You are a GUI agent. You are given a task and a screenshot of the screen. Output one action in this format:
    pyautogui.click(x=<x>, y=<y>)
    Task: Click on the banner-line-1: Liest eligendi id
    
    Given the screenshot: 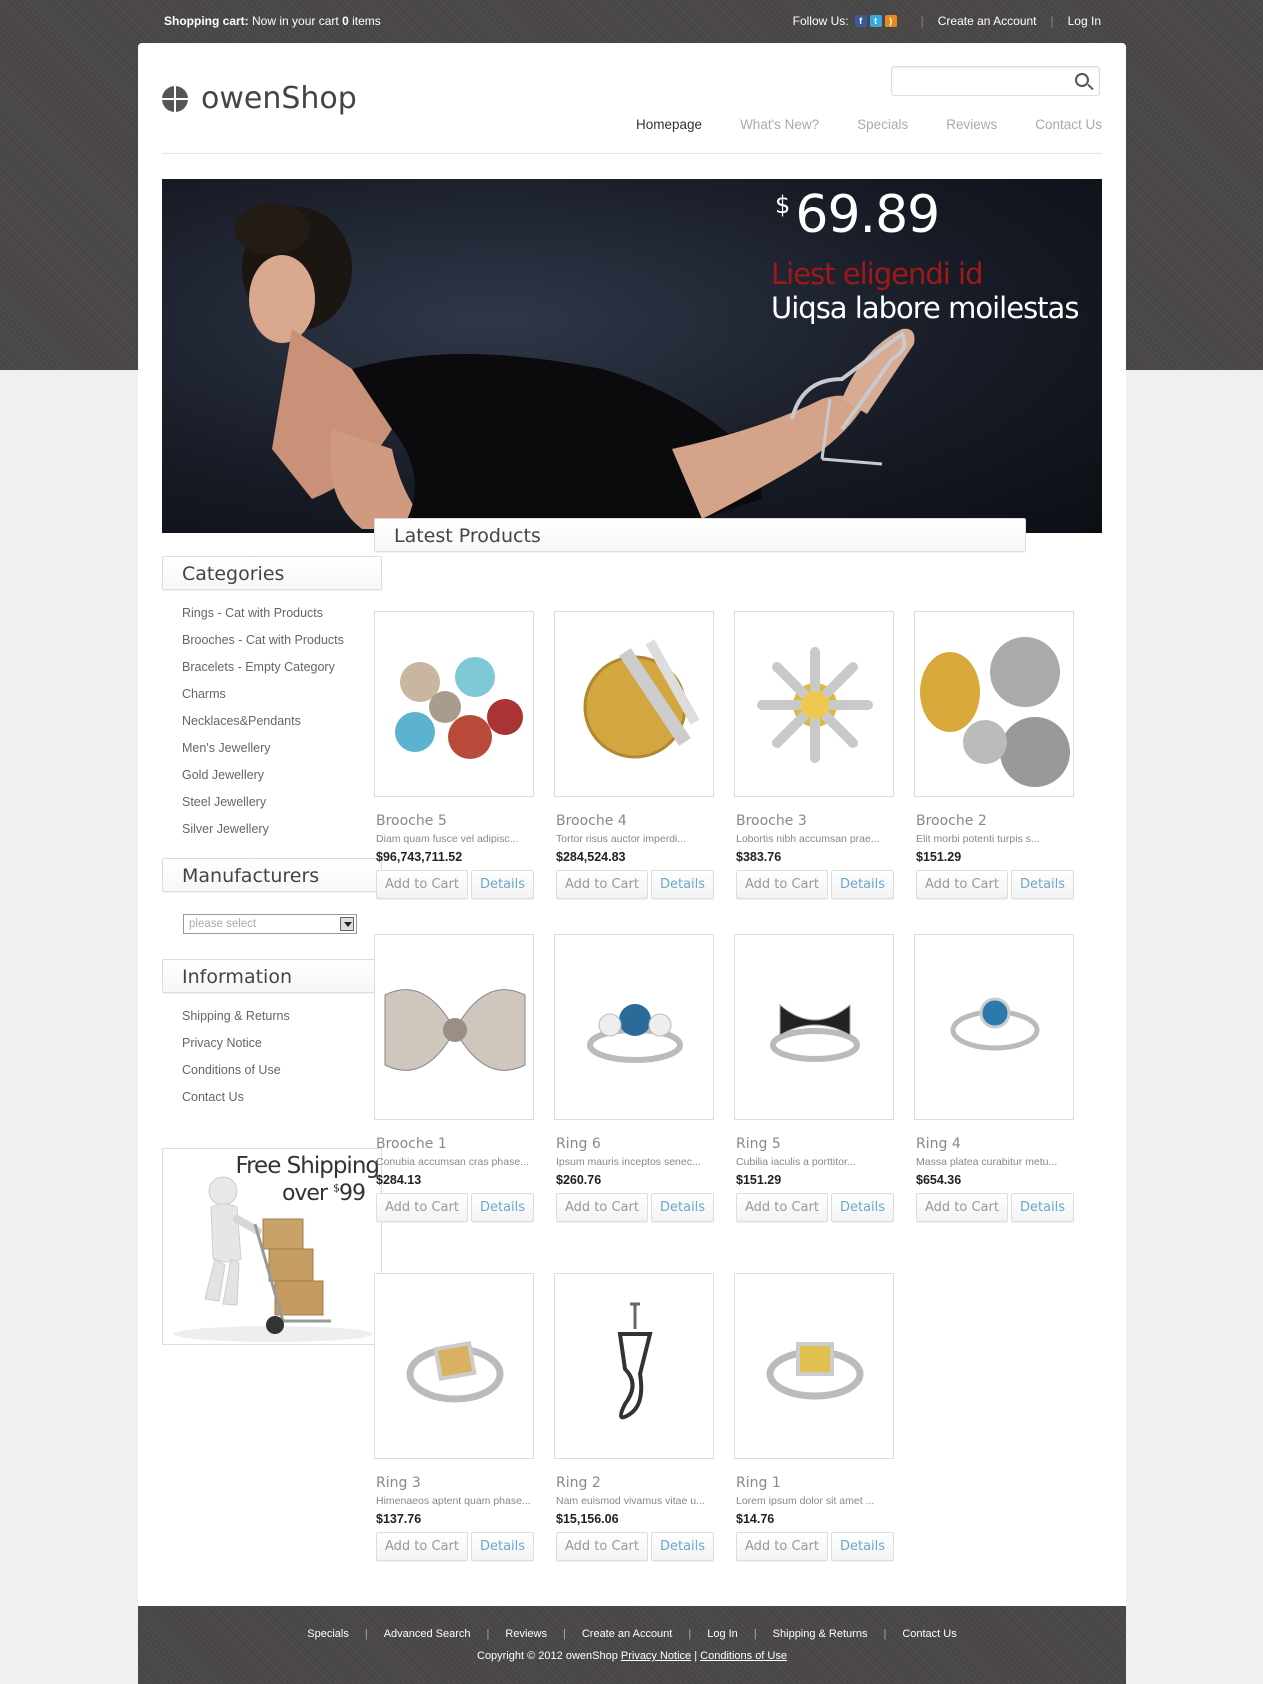 What is the action you would take?
    pyautogui.click(x=877, y=274)
    